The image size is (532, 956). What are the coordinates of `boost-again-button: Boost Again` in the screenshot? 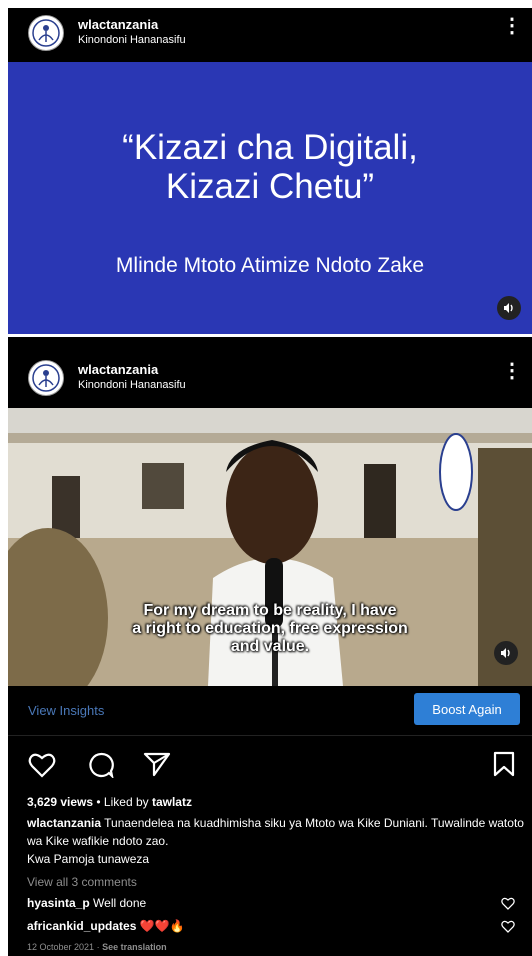 It's located at (467, 709).